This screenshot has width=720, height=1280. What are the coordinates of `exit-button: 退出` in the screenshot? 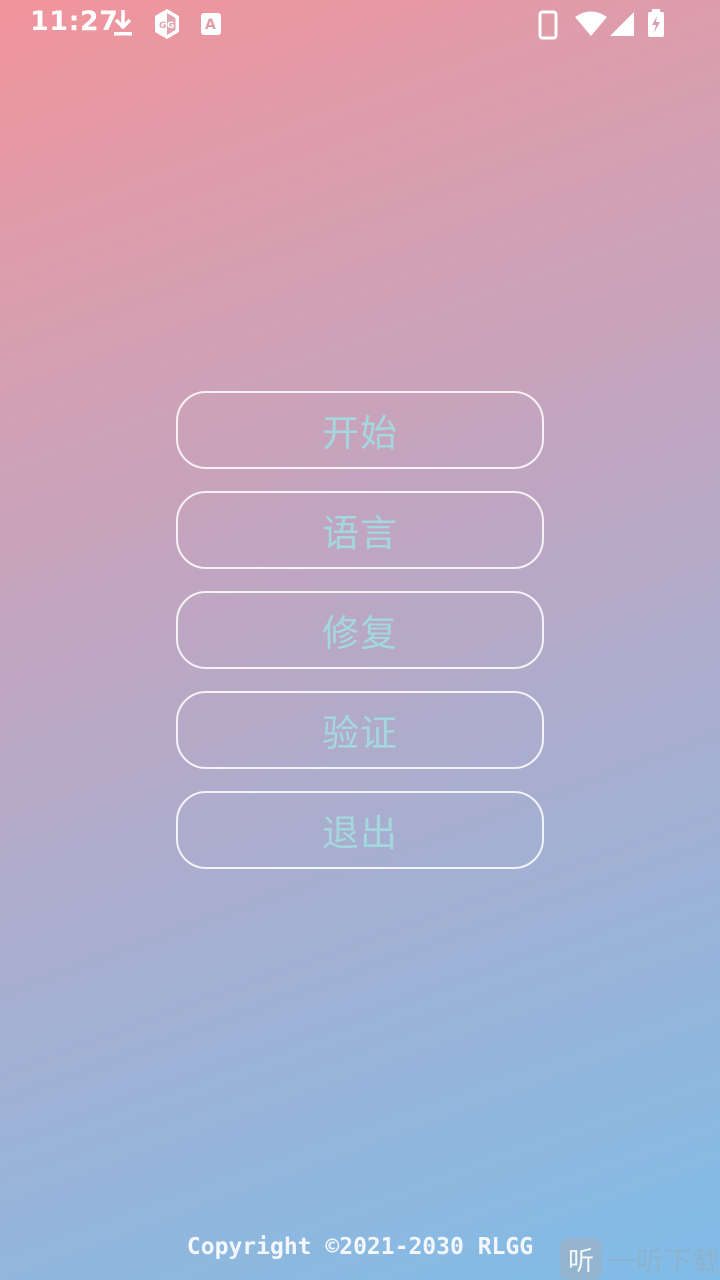 It's located at (360, 830).